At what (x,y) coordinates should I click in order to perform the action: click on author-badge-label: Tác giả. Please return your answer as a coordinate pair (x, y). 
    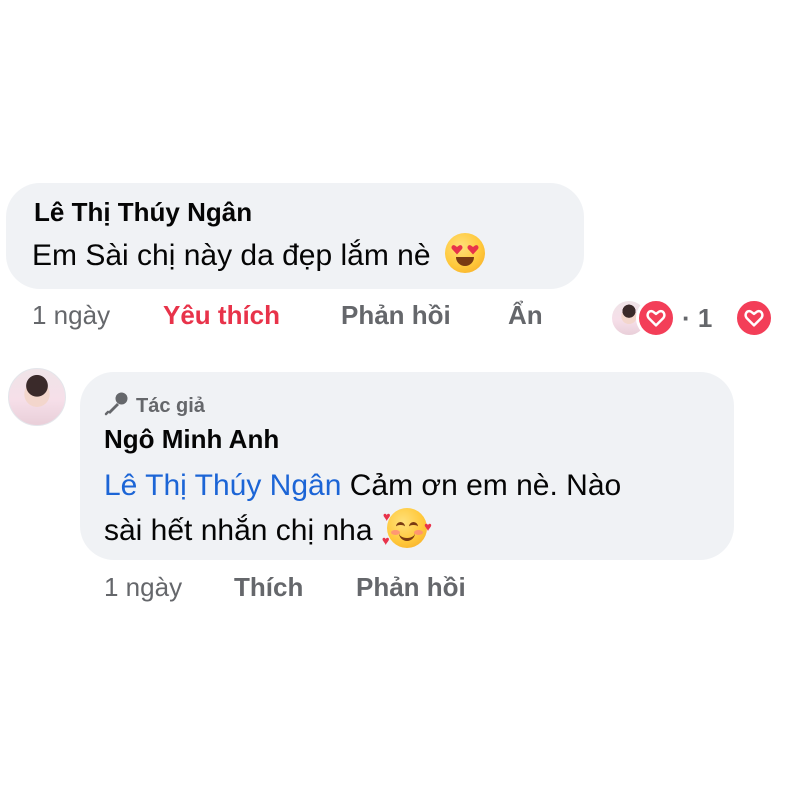
    Looking at the image, I should click on (170, 406).